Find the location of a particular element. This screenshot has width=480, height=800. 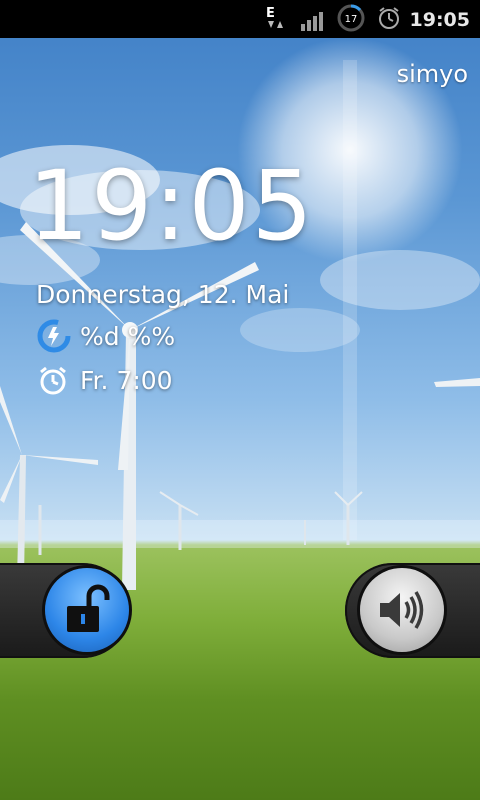

sound-icon is located at coordinates (402, 612).